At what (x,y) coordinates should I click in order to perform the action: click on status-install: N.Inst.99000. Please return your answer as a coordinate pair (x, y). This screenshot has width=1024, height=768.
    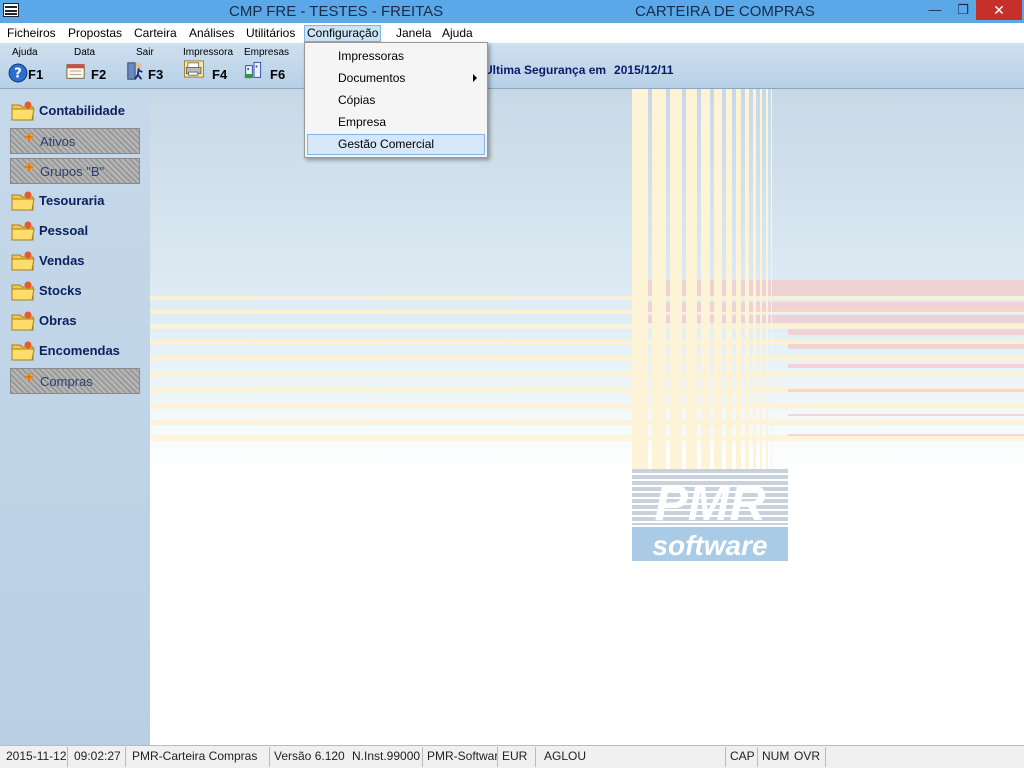
    Looking at the image, I should click on (385, 757).